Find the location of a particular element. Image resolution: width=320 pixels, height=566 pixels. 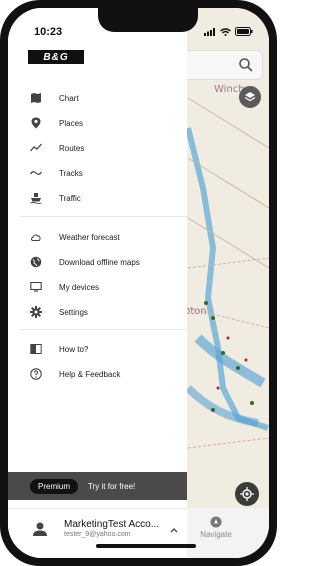

menu-item-label: Routes is located at coordinates (72, 148).